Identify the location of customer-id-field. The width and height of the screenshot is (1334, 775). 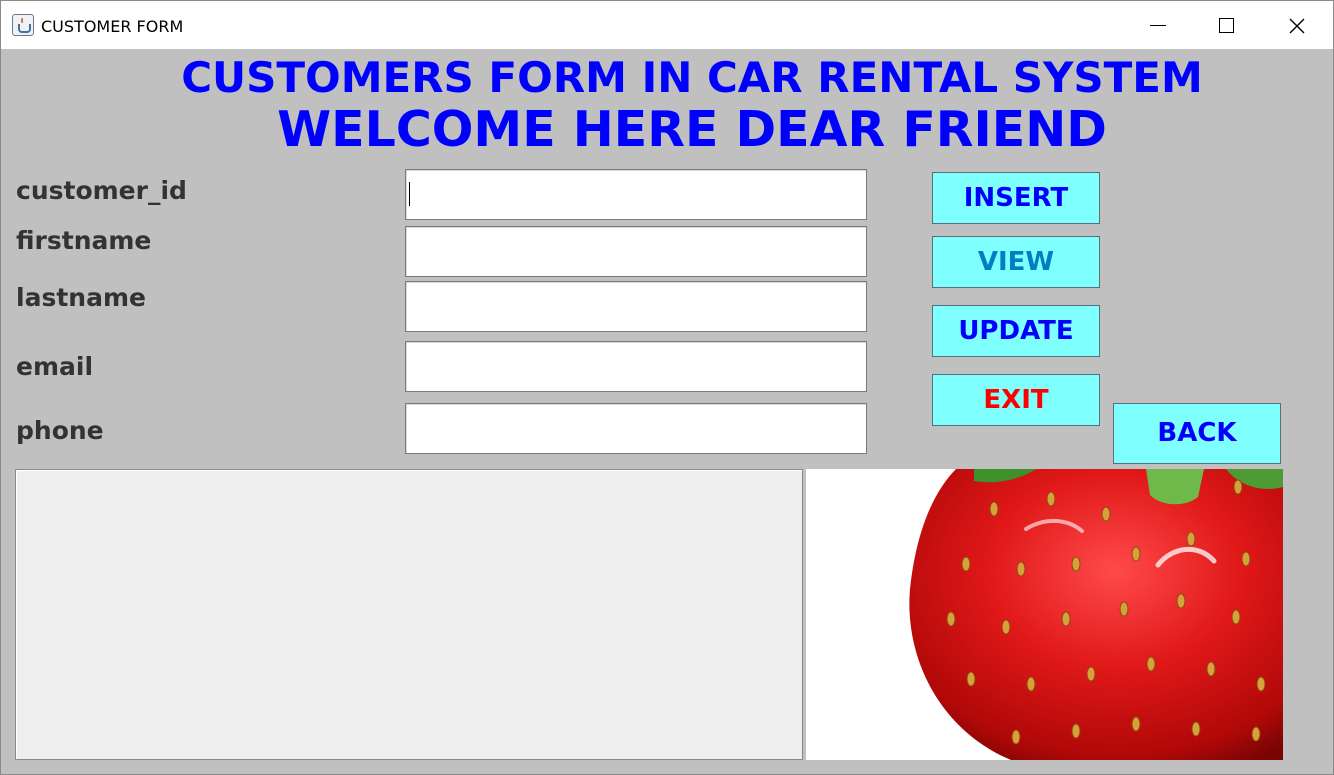
(636, 194).